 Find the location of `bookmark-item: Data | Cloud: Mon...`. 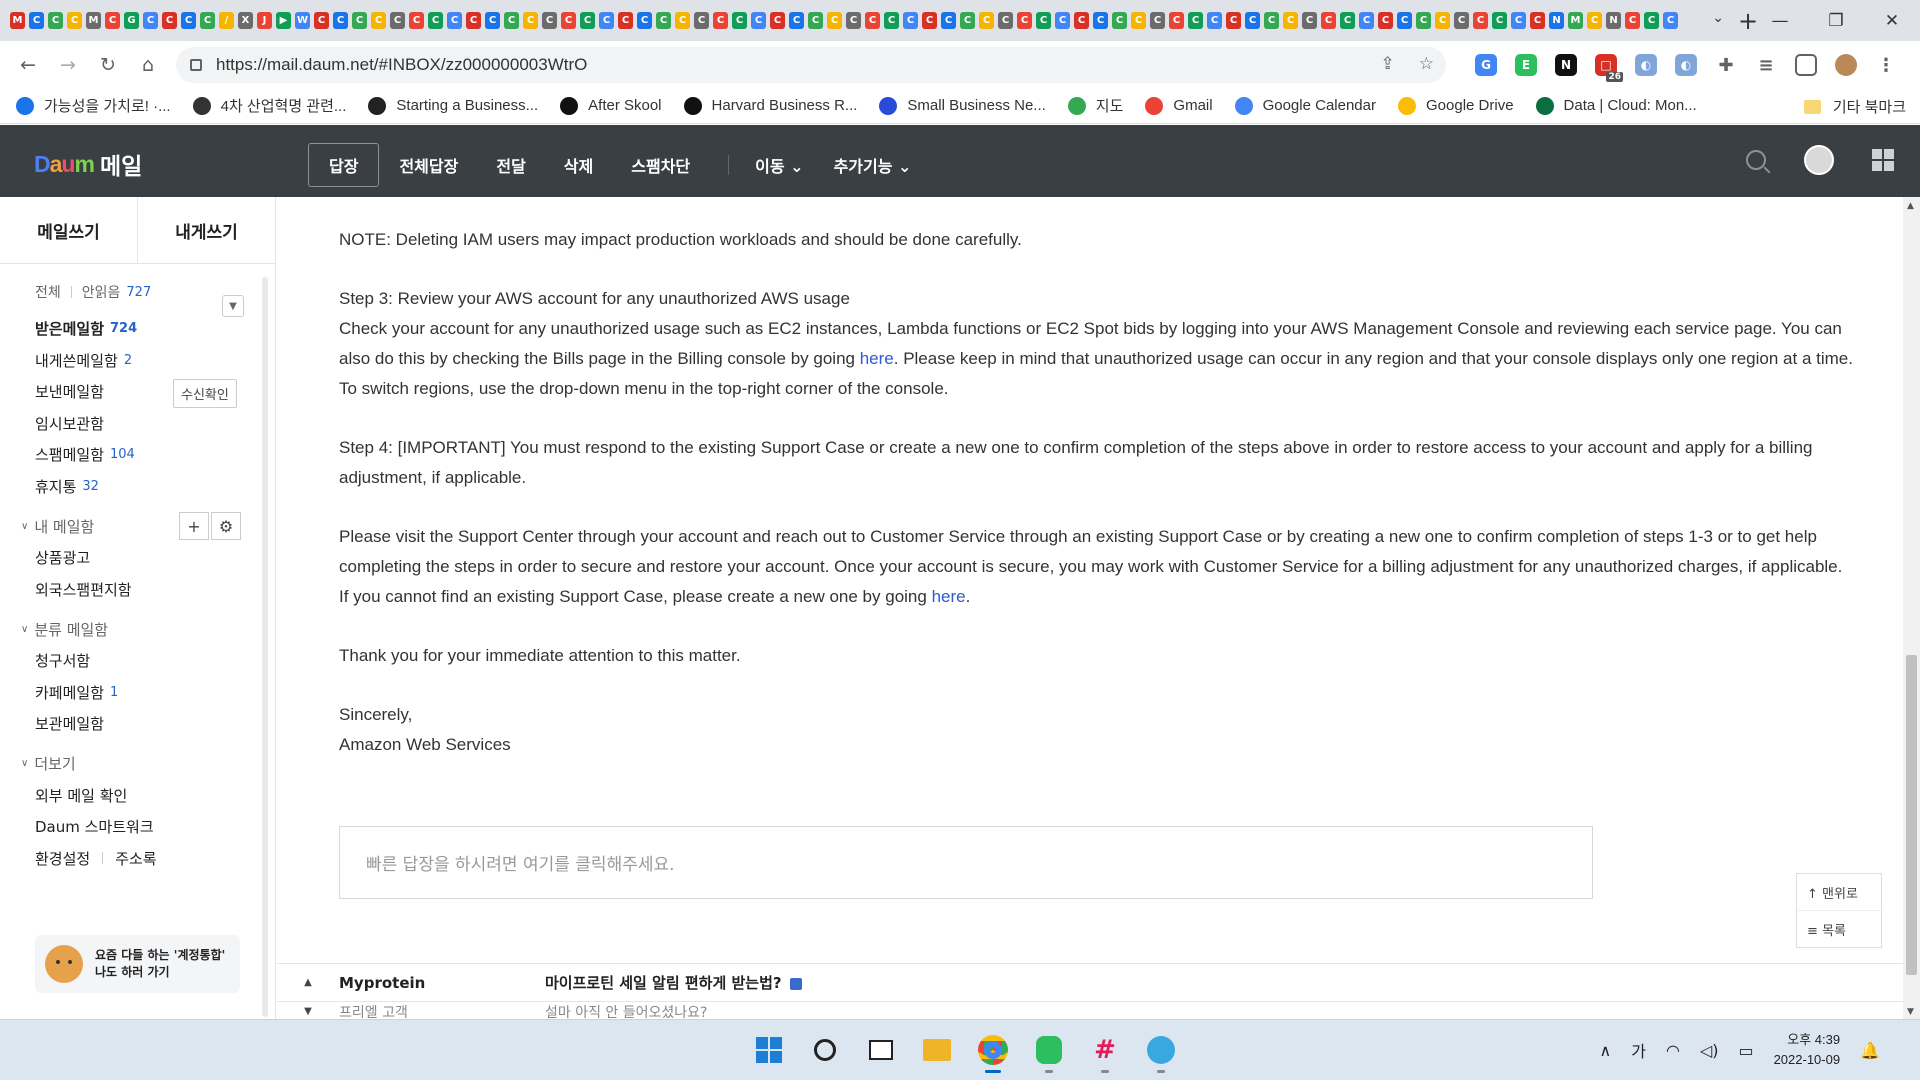

bookmark-item: Data | Cloud: Mon... is located at coordinates (1616, 105).